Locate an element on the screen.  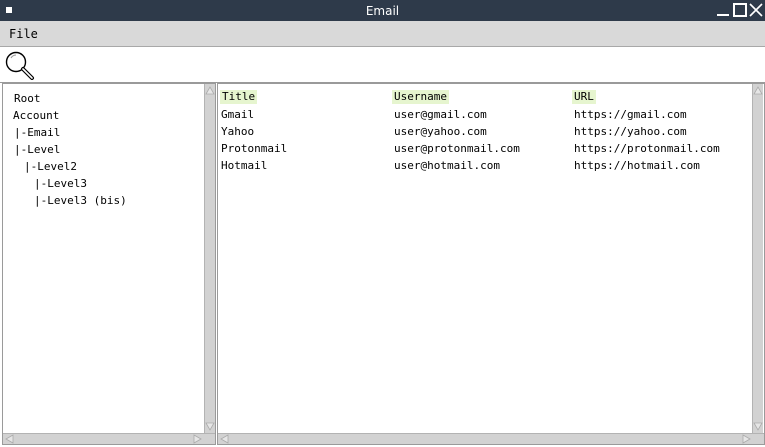
close-icon is located at coordinates (756, 10).